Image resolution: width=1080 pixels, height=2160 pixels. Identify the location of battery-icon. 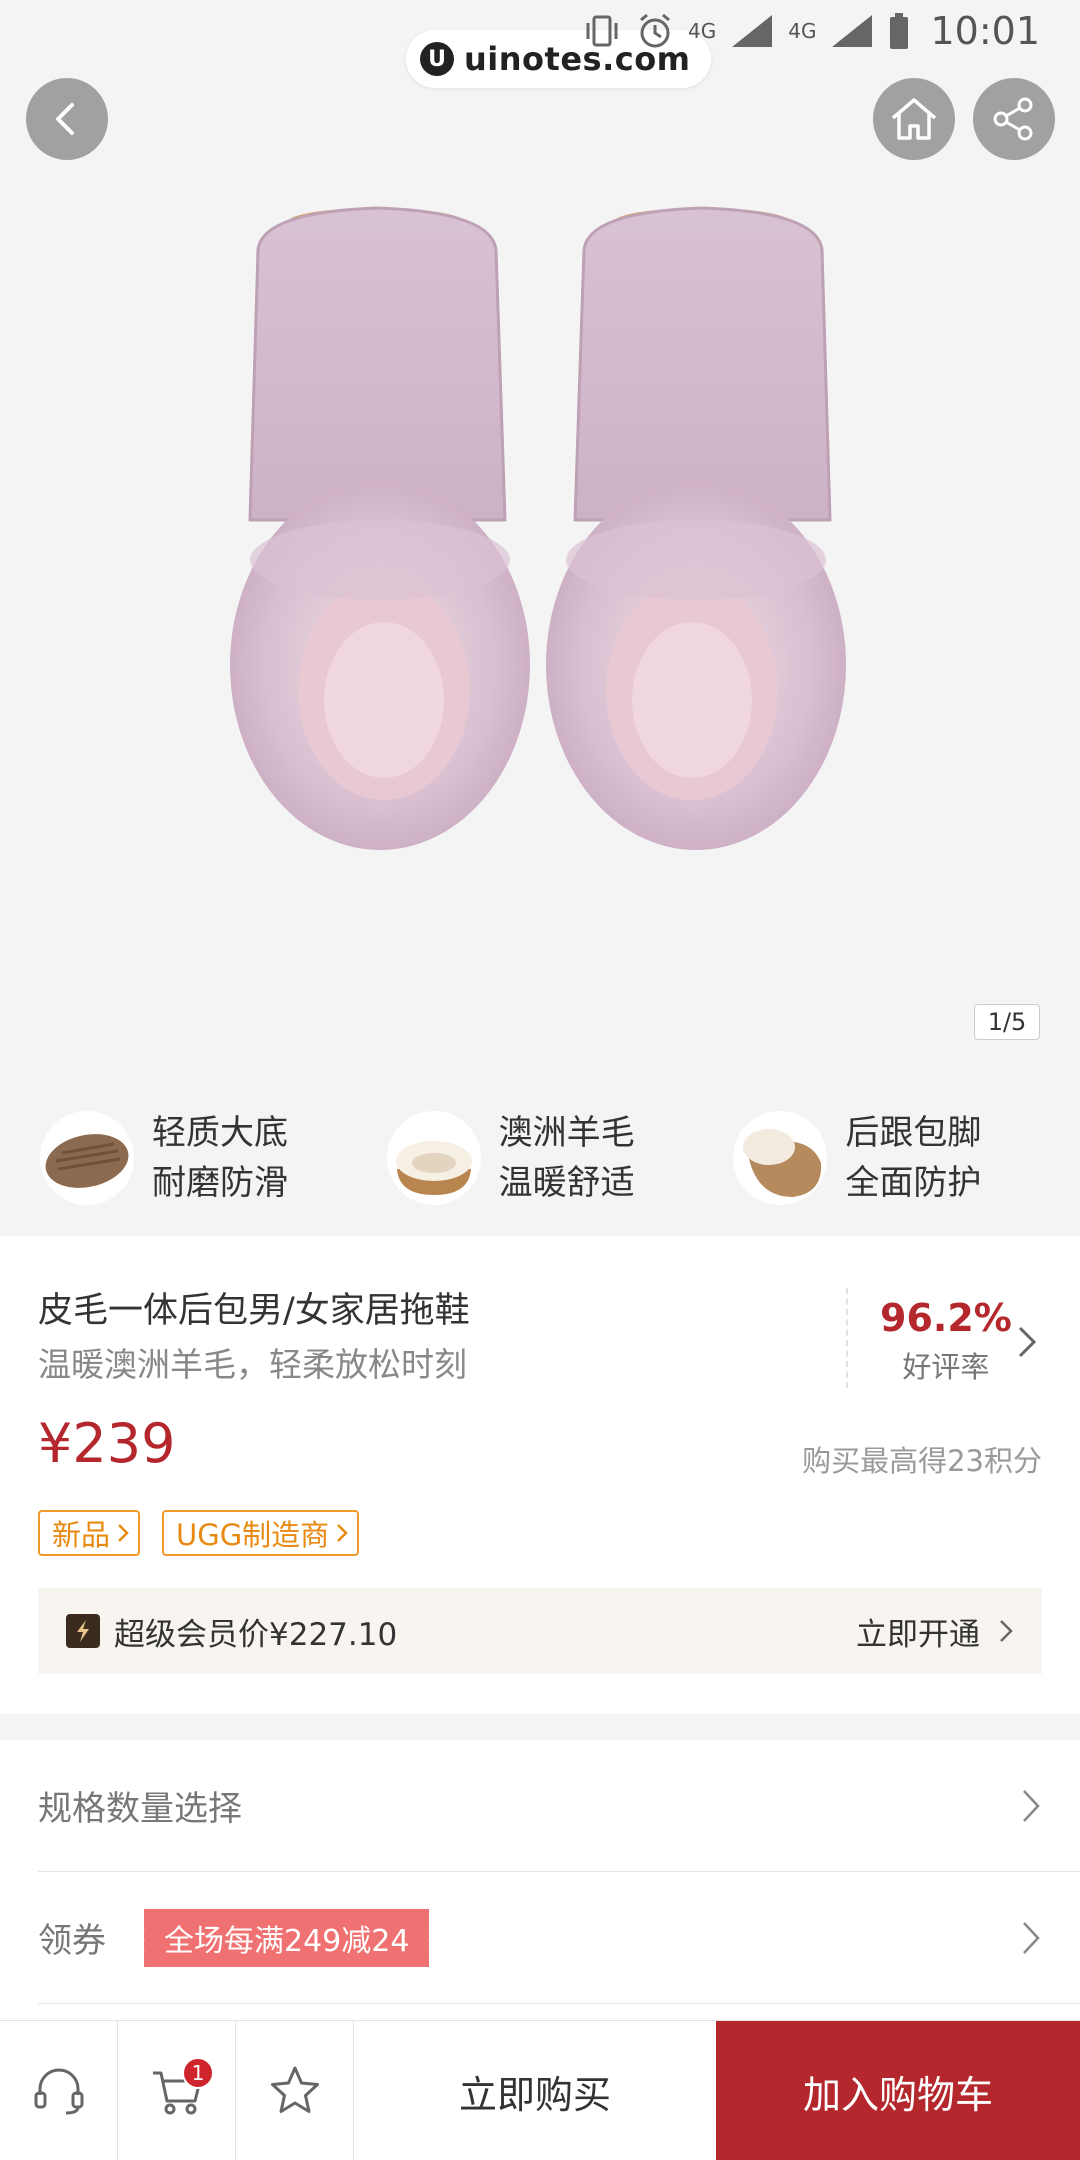
(899, 31).